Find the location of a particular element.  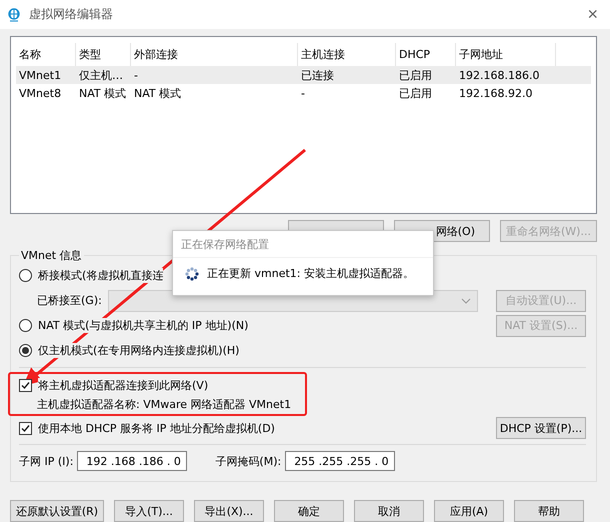

adapter-name-text: 主机虚拟适配器名称: VMware 网络适配器 VMnet1 is located at coordinates (164, 404).